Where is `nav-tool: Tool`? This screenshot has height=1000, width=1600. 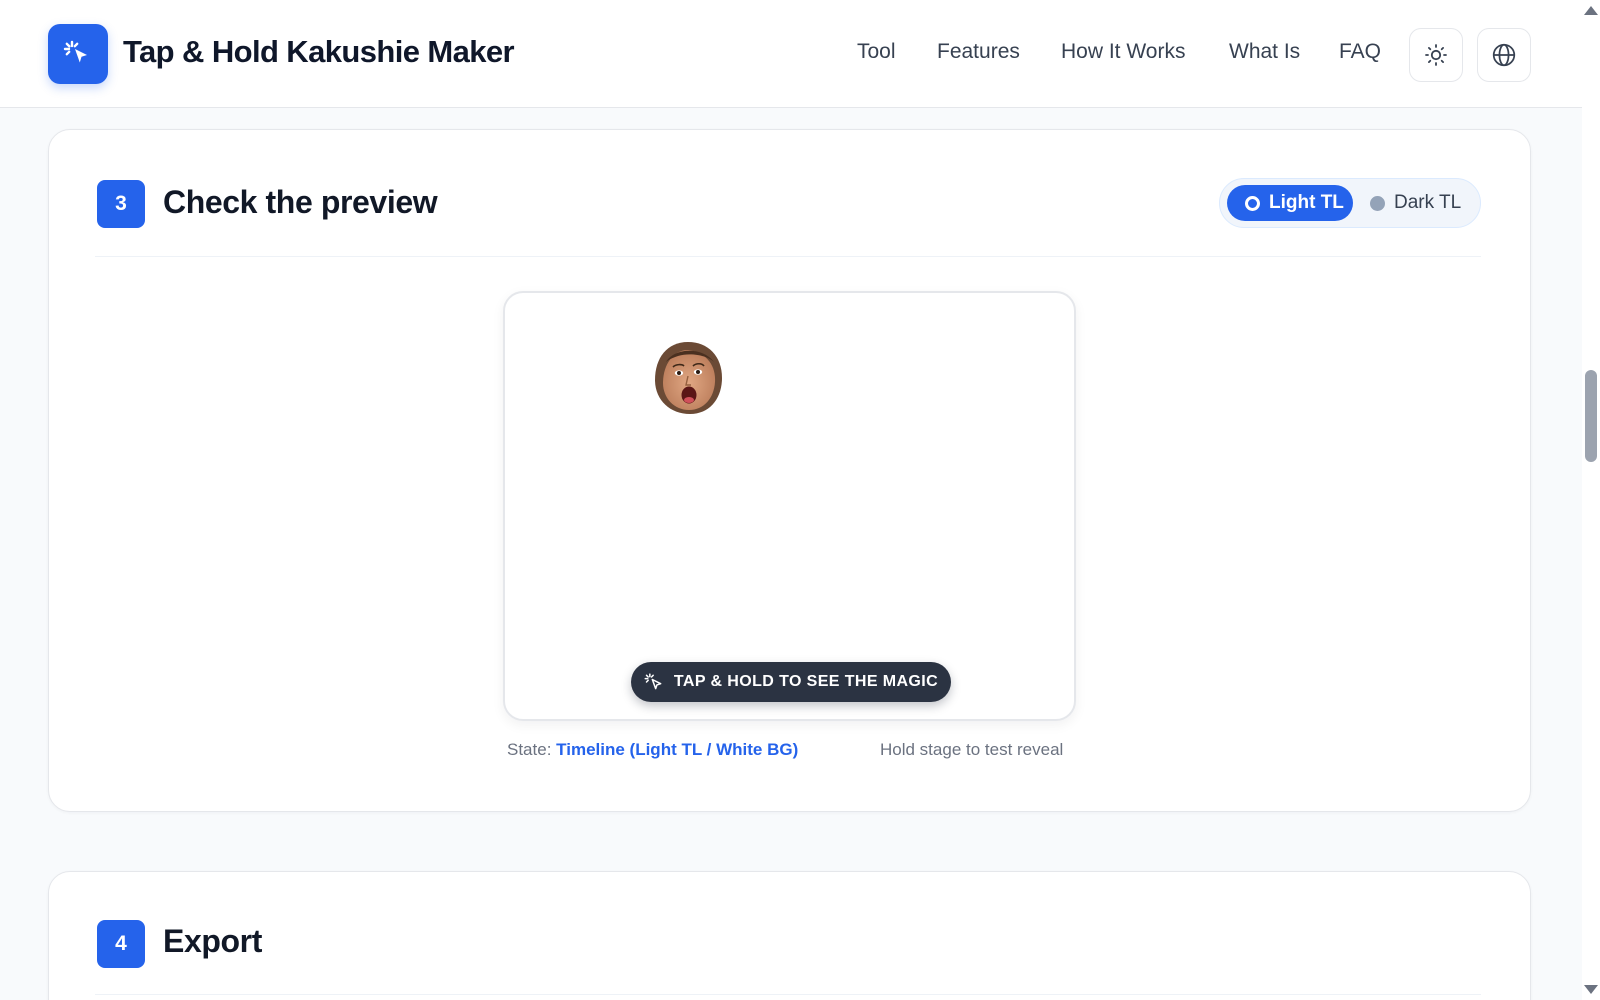
nav-tool: Tool is located at coordinates (876, 52).